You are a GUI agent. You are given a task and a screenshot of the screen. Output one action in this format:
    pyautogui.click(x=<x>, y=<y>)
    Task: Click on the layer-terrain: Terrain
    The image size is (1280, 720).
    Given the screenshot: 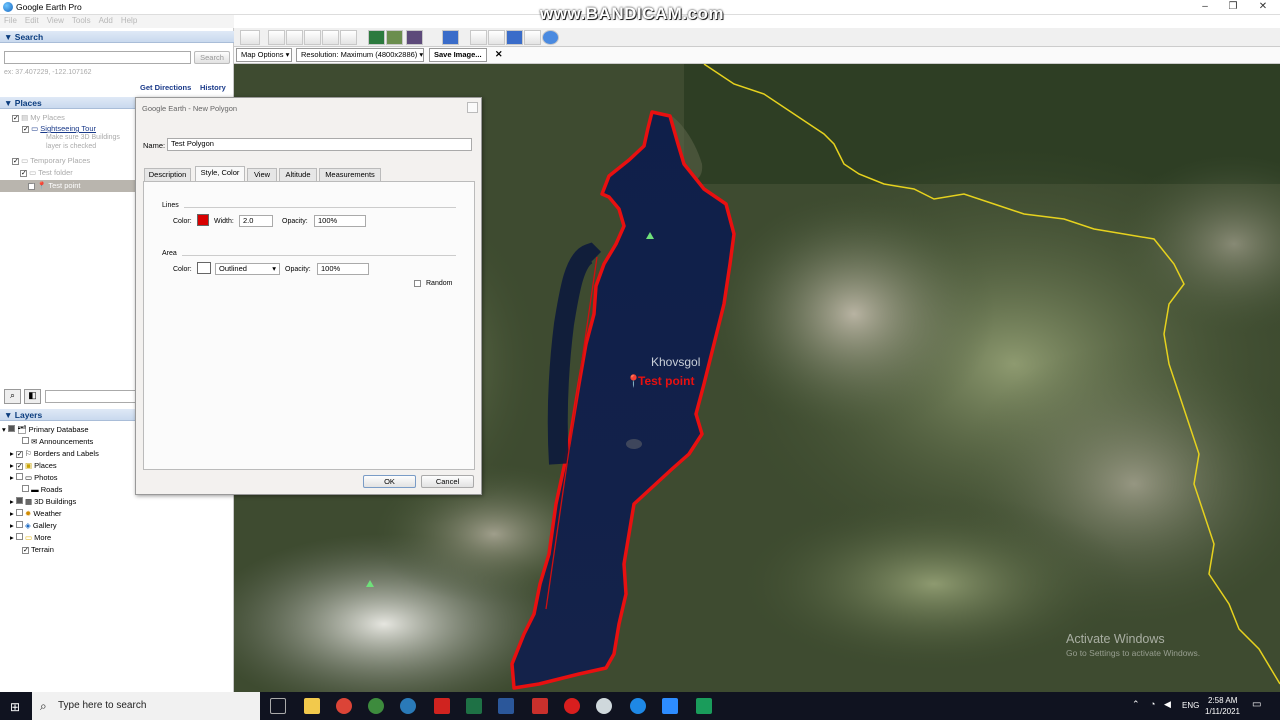 What is the action you would take?
    pyautogui.click(x=38, y=550)
    